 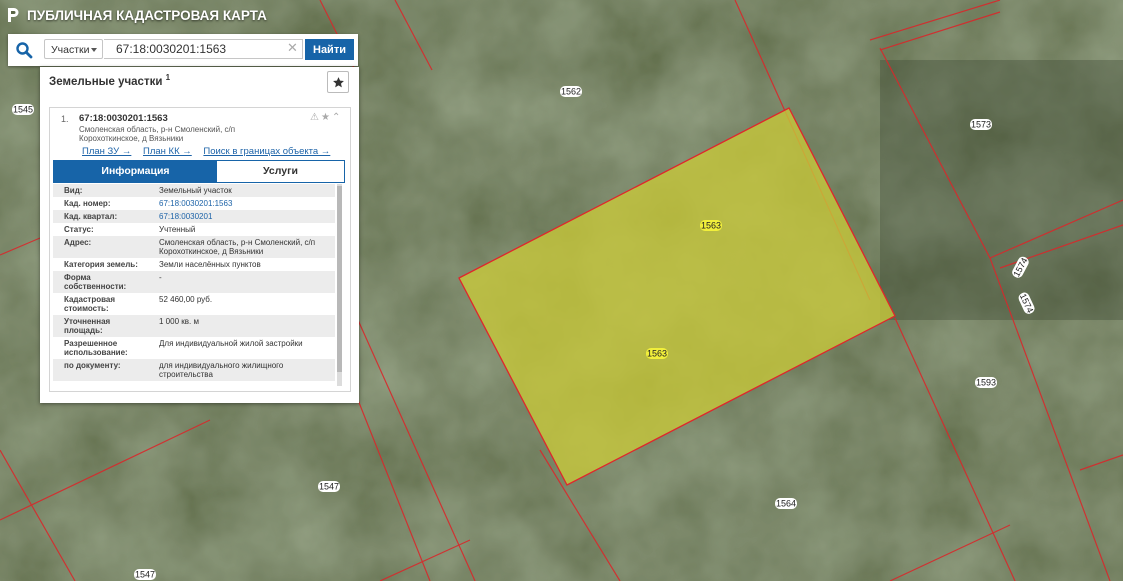 I want to click on tab-info: Информация, so click(x=135, y=171).